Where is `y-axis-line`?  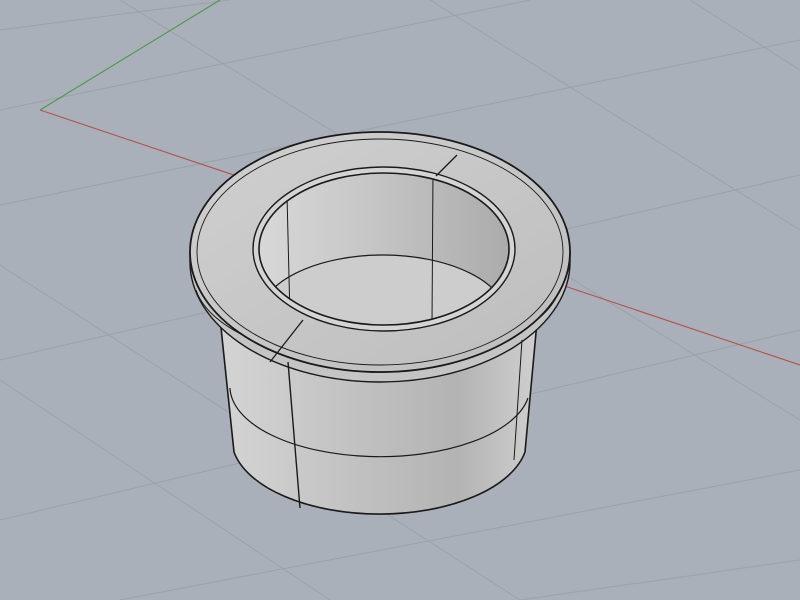
y-axis-line is located at coordinates (130, 55).